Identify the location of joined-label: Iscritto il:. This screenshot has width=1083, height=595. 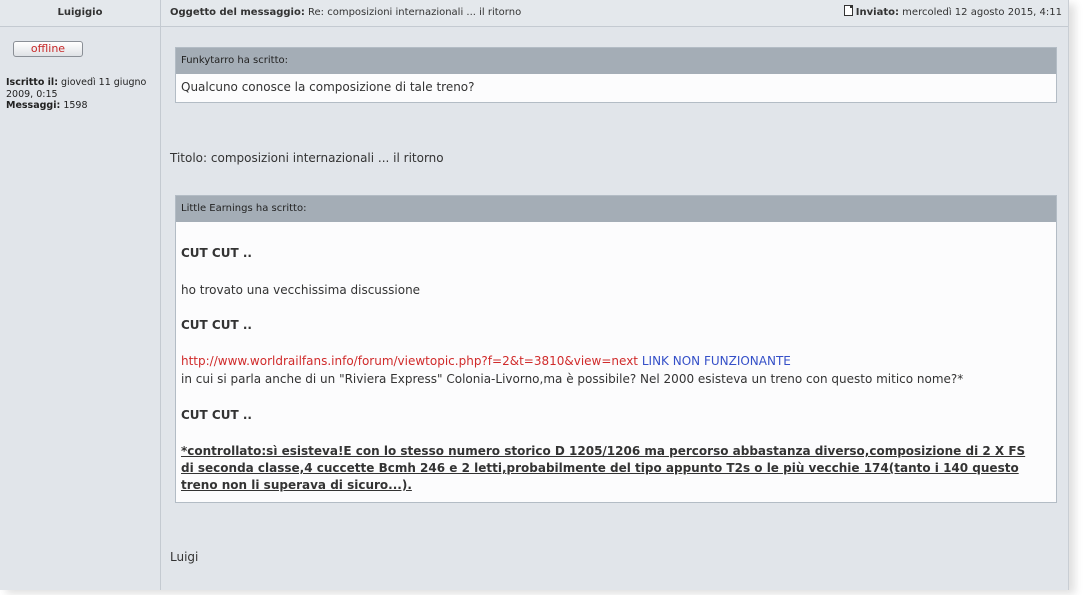
(32, 82).